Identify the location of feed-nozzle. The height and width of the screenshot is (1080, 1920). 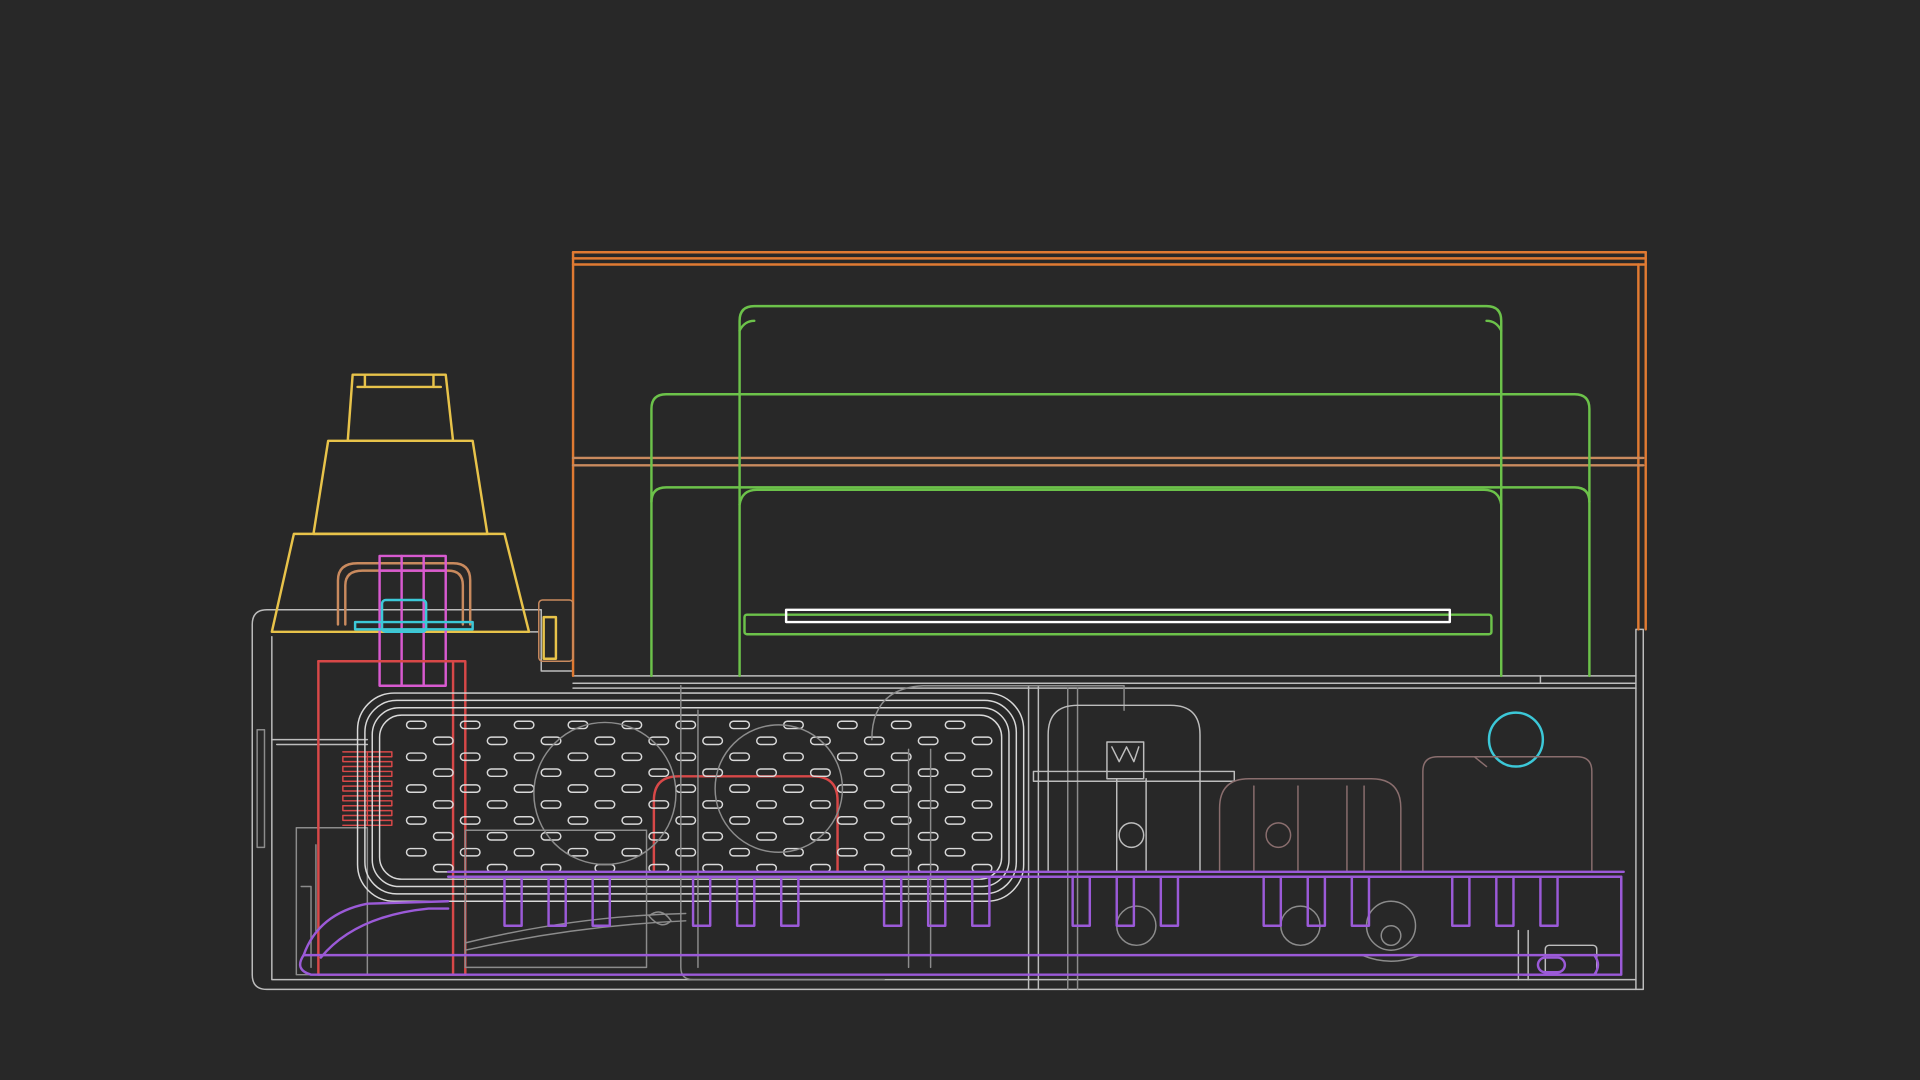
(413, 616).